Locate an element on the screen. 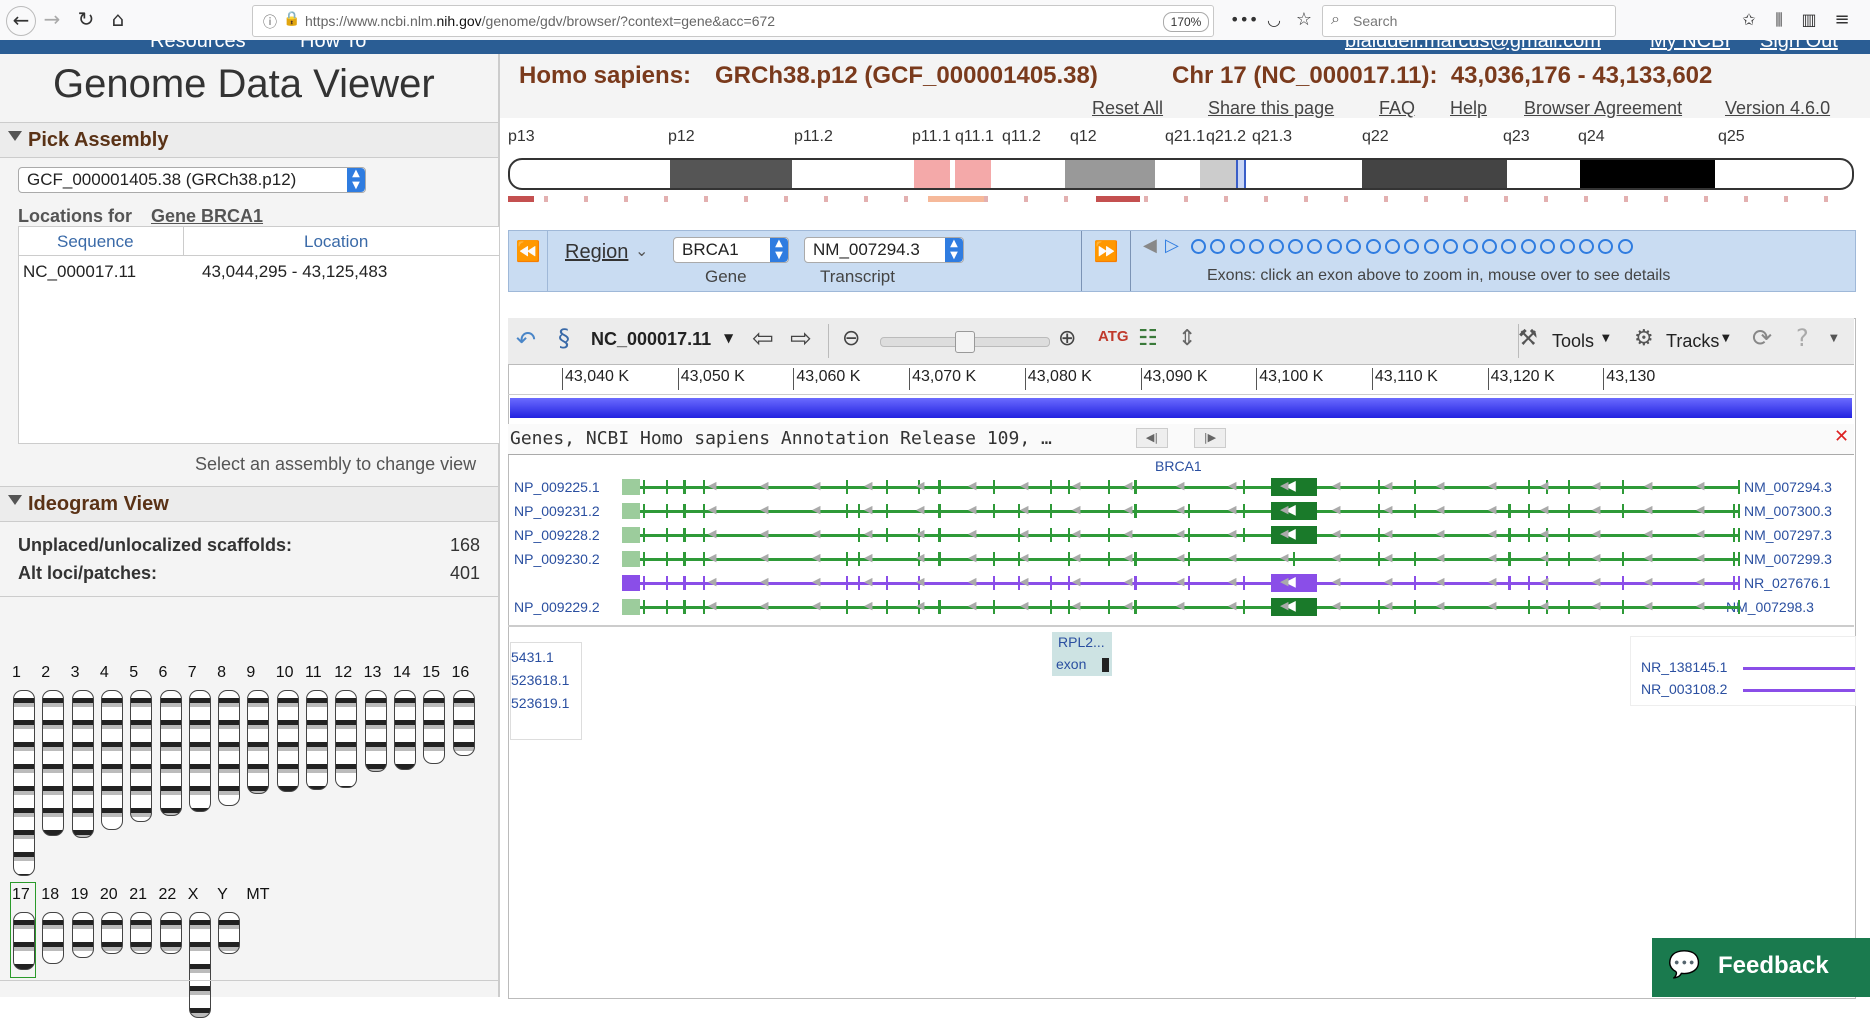 This screenshot has height=1018, width=1870. undo-icon: ↶ is located at coordinates (526, 340).